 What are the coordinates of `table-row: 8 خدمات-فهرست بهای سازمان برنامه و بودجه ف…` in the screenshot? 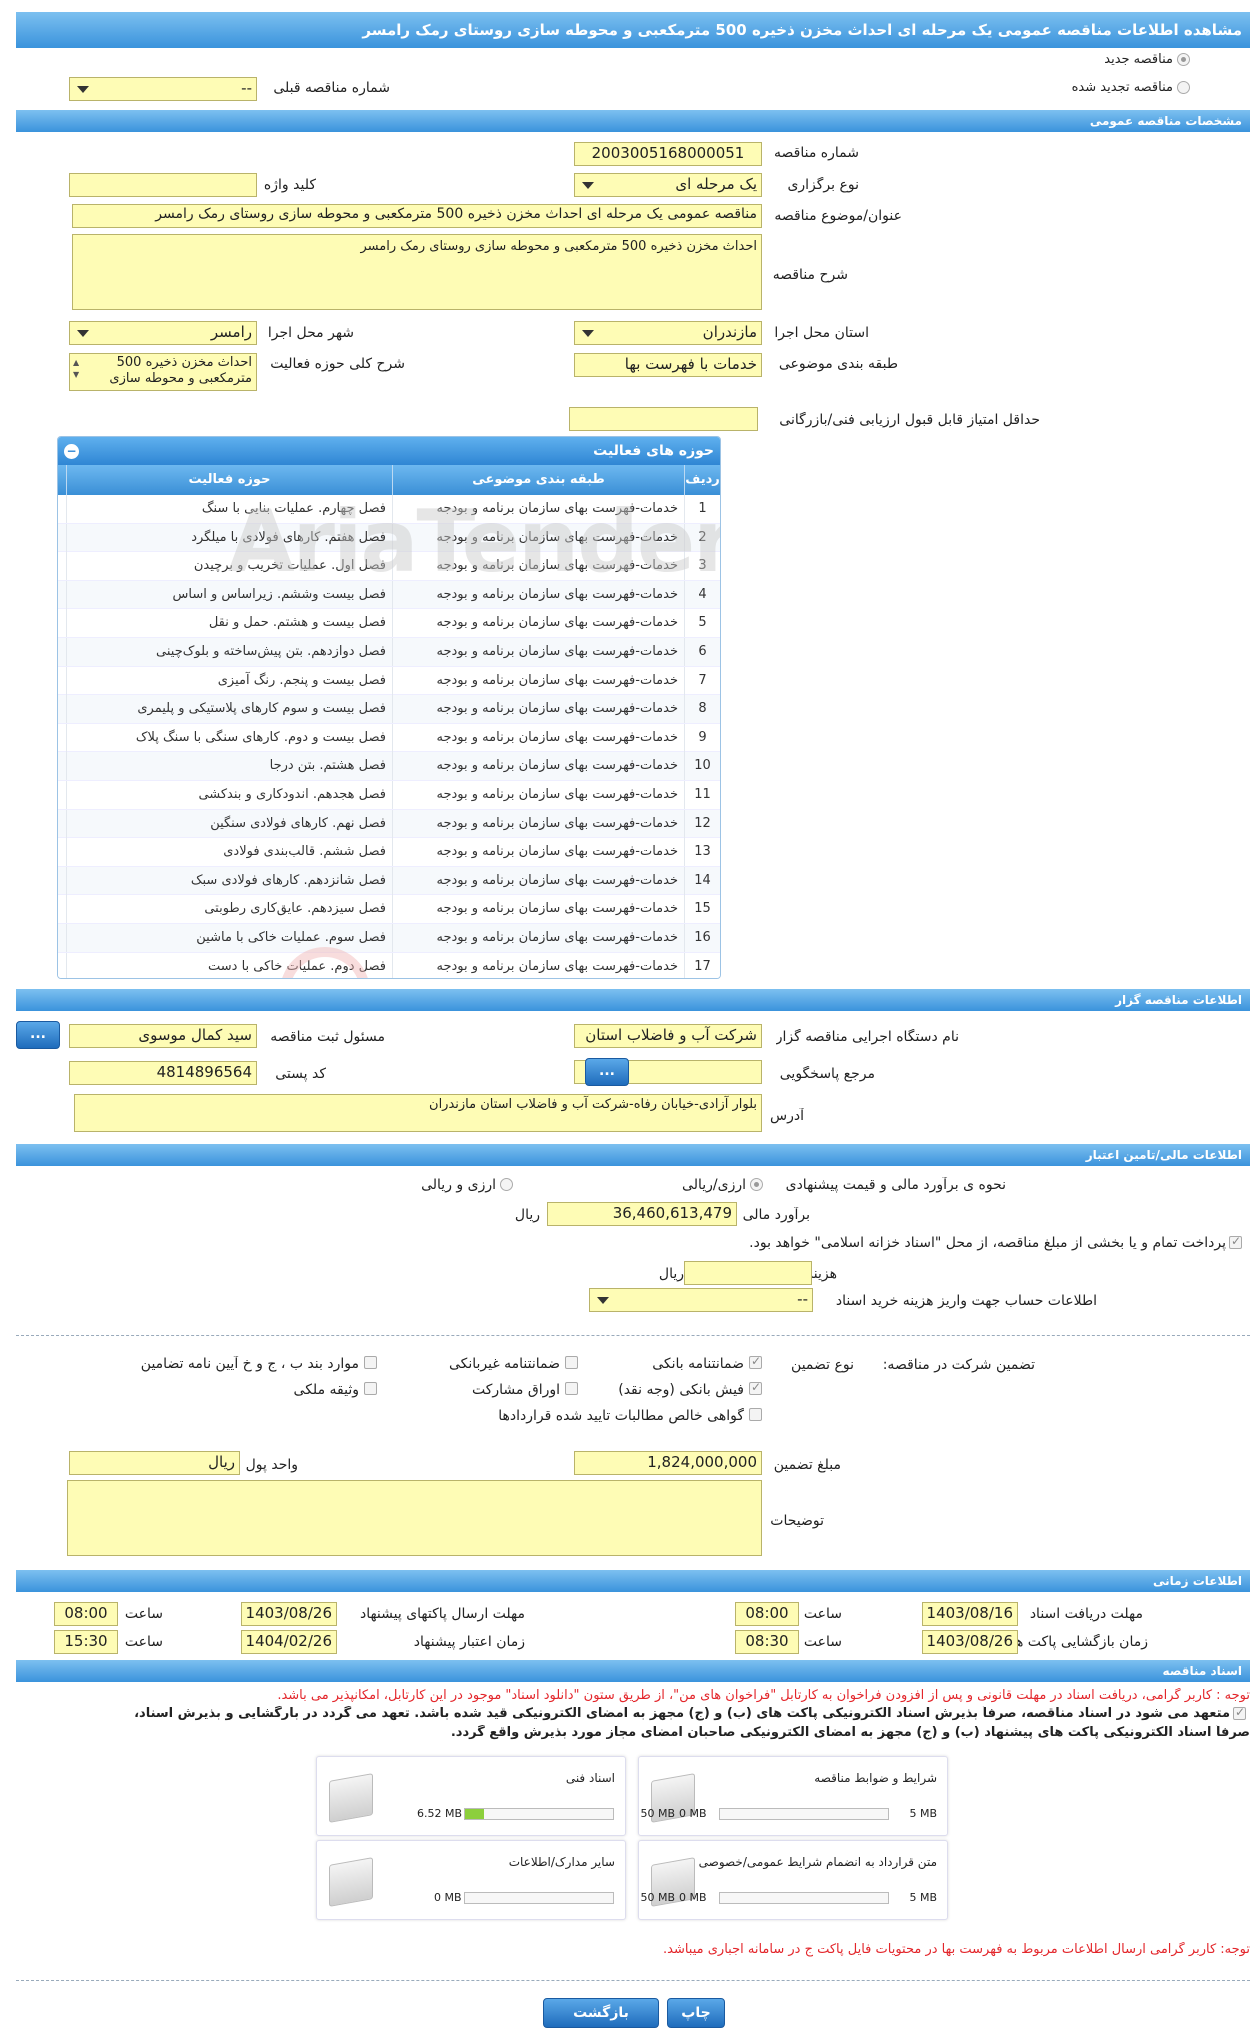 It's located at (389, 709).